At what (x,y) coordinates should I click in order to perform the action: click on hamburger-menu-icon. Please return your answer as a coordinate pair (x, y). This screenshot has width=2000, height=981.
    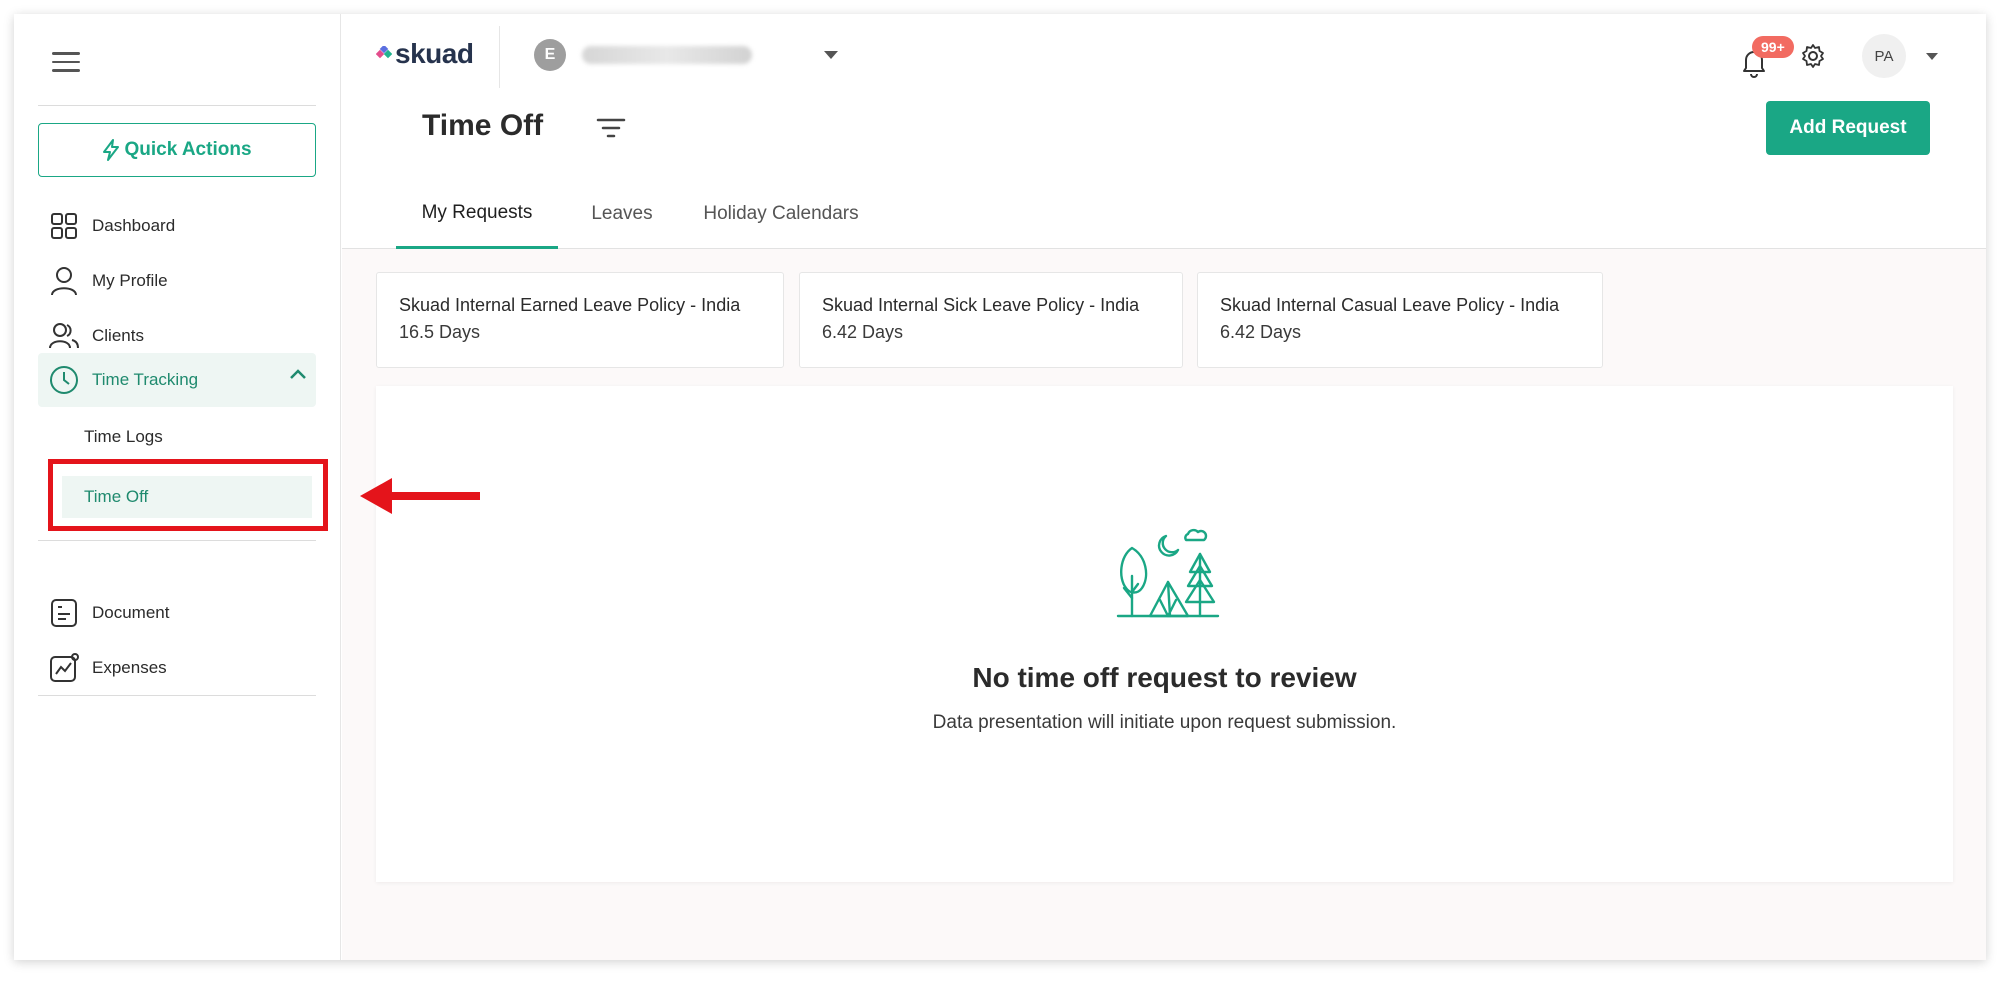
    Looking at the image, I should click on (66, 63).